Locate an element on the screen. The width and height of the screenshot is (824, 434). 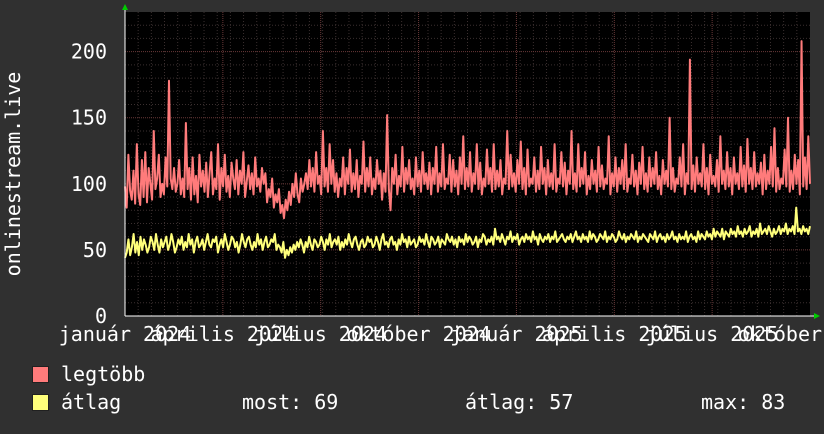
y-tick-label: 50 is located at coordinates (95, 250).